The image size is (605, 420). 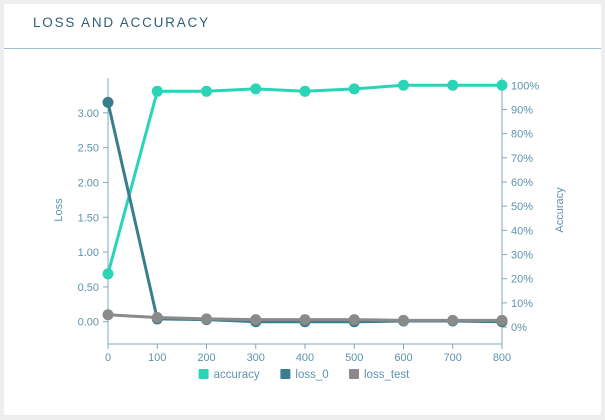 What do you see at coordinates (522, 304) in the screenshot?
I see `y-right-tick-label: 10%` at bounding box center [522, 304].